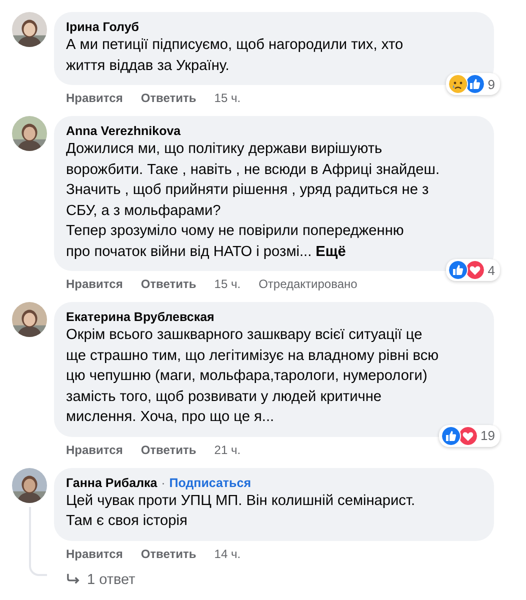 Image resolution: width=526 pixels, height=600 pixels. What do you see at coordinates (473, 84) in the screenshot?
I see `reaction-badge: 9` at bounding box center [473, 84].